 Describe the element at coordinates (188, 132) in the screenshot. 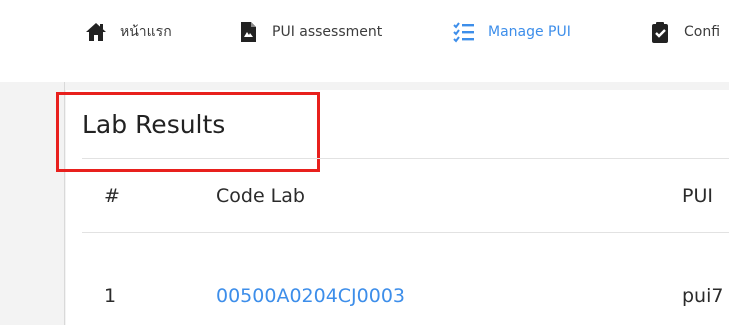

I see `highlight-annotation-box` at that location.